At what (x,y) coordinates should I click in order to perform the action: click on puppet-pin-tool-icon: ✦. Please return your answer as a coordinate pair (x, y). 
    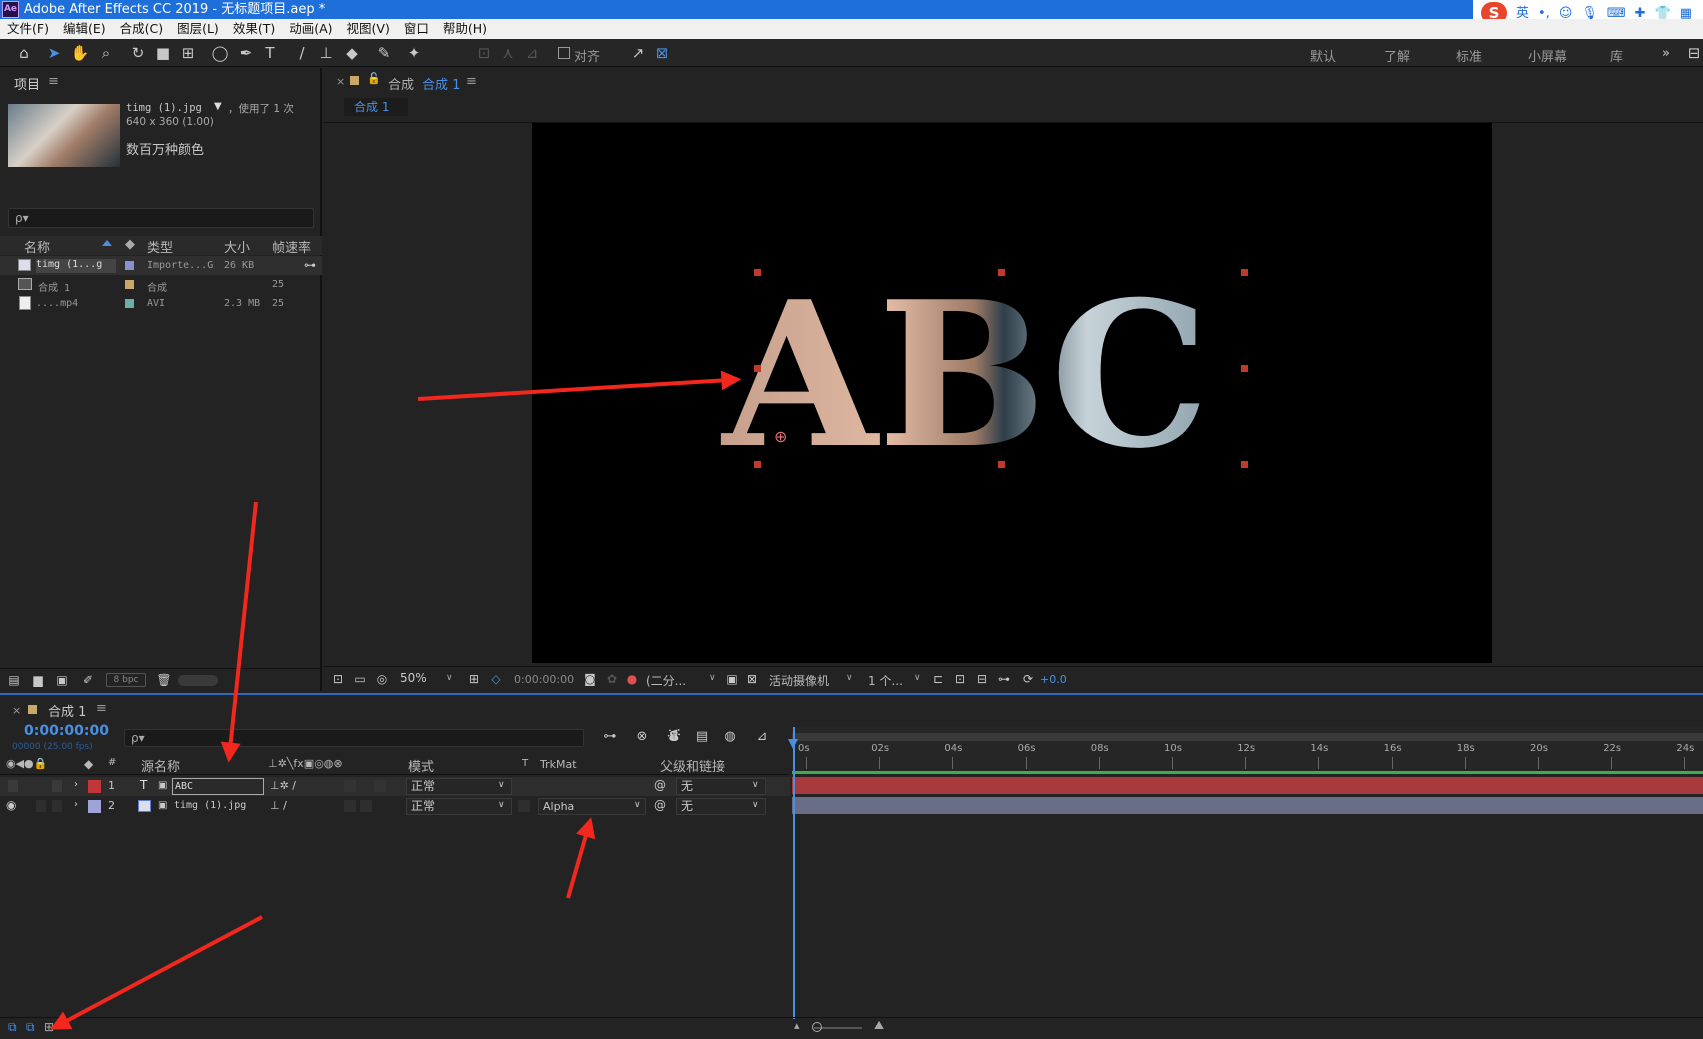
    Looking at the image, I should click on (414, 53).